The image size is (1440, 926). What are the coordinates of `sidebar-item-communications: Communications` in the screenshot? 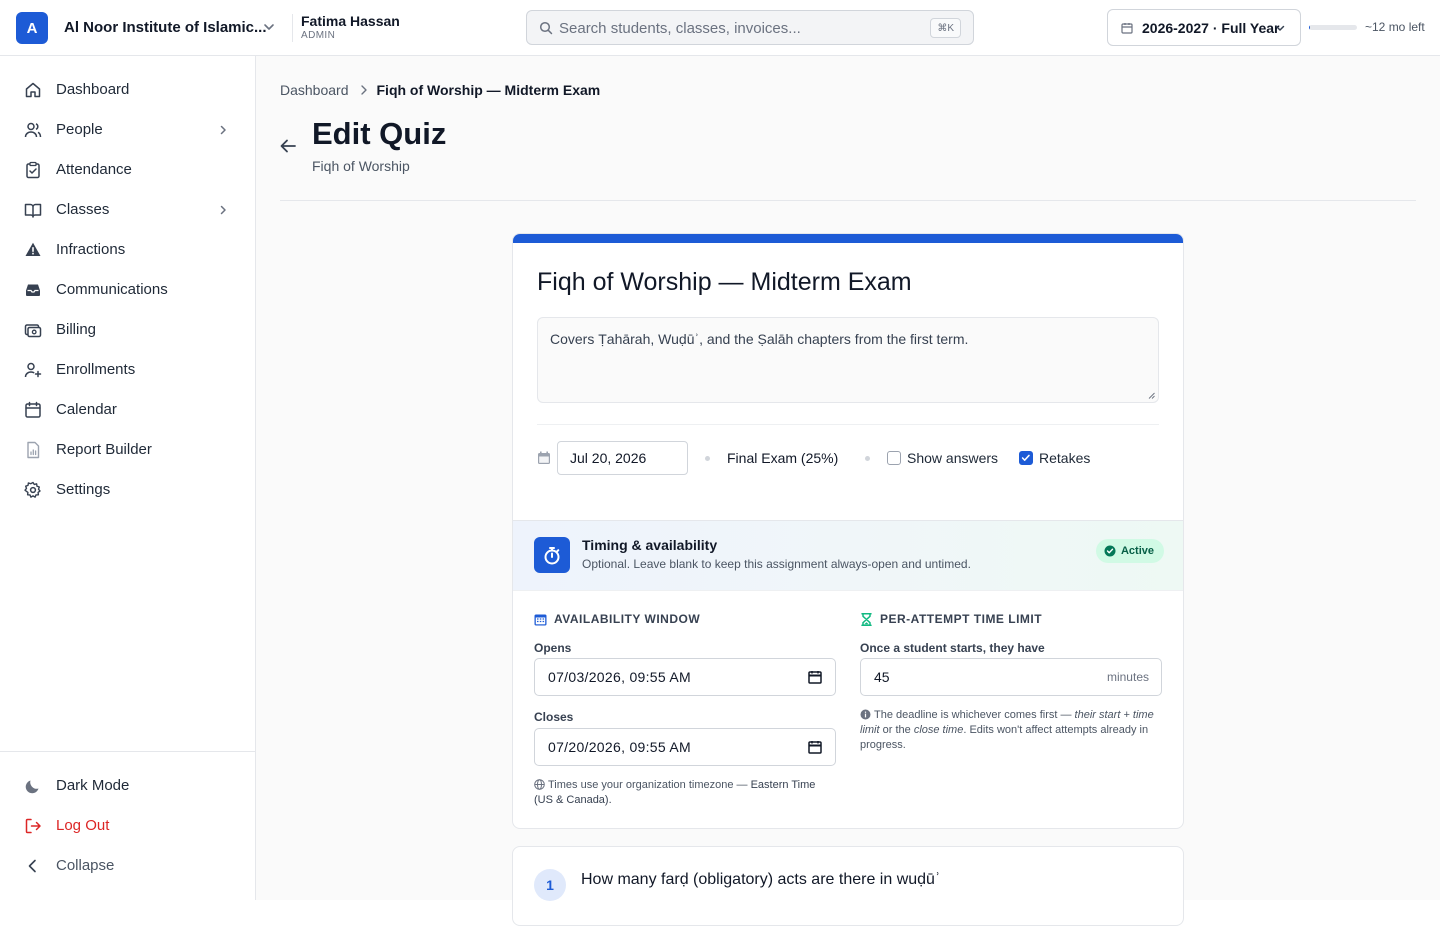 It's located at (127, 290).